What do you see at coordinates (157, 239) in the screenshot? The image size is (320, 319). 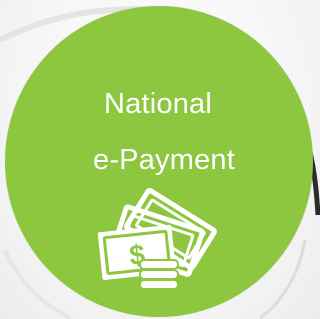 I see `money-stack-icon: $` at bounding box center [157, 239].